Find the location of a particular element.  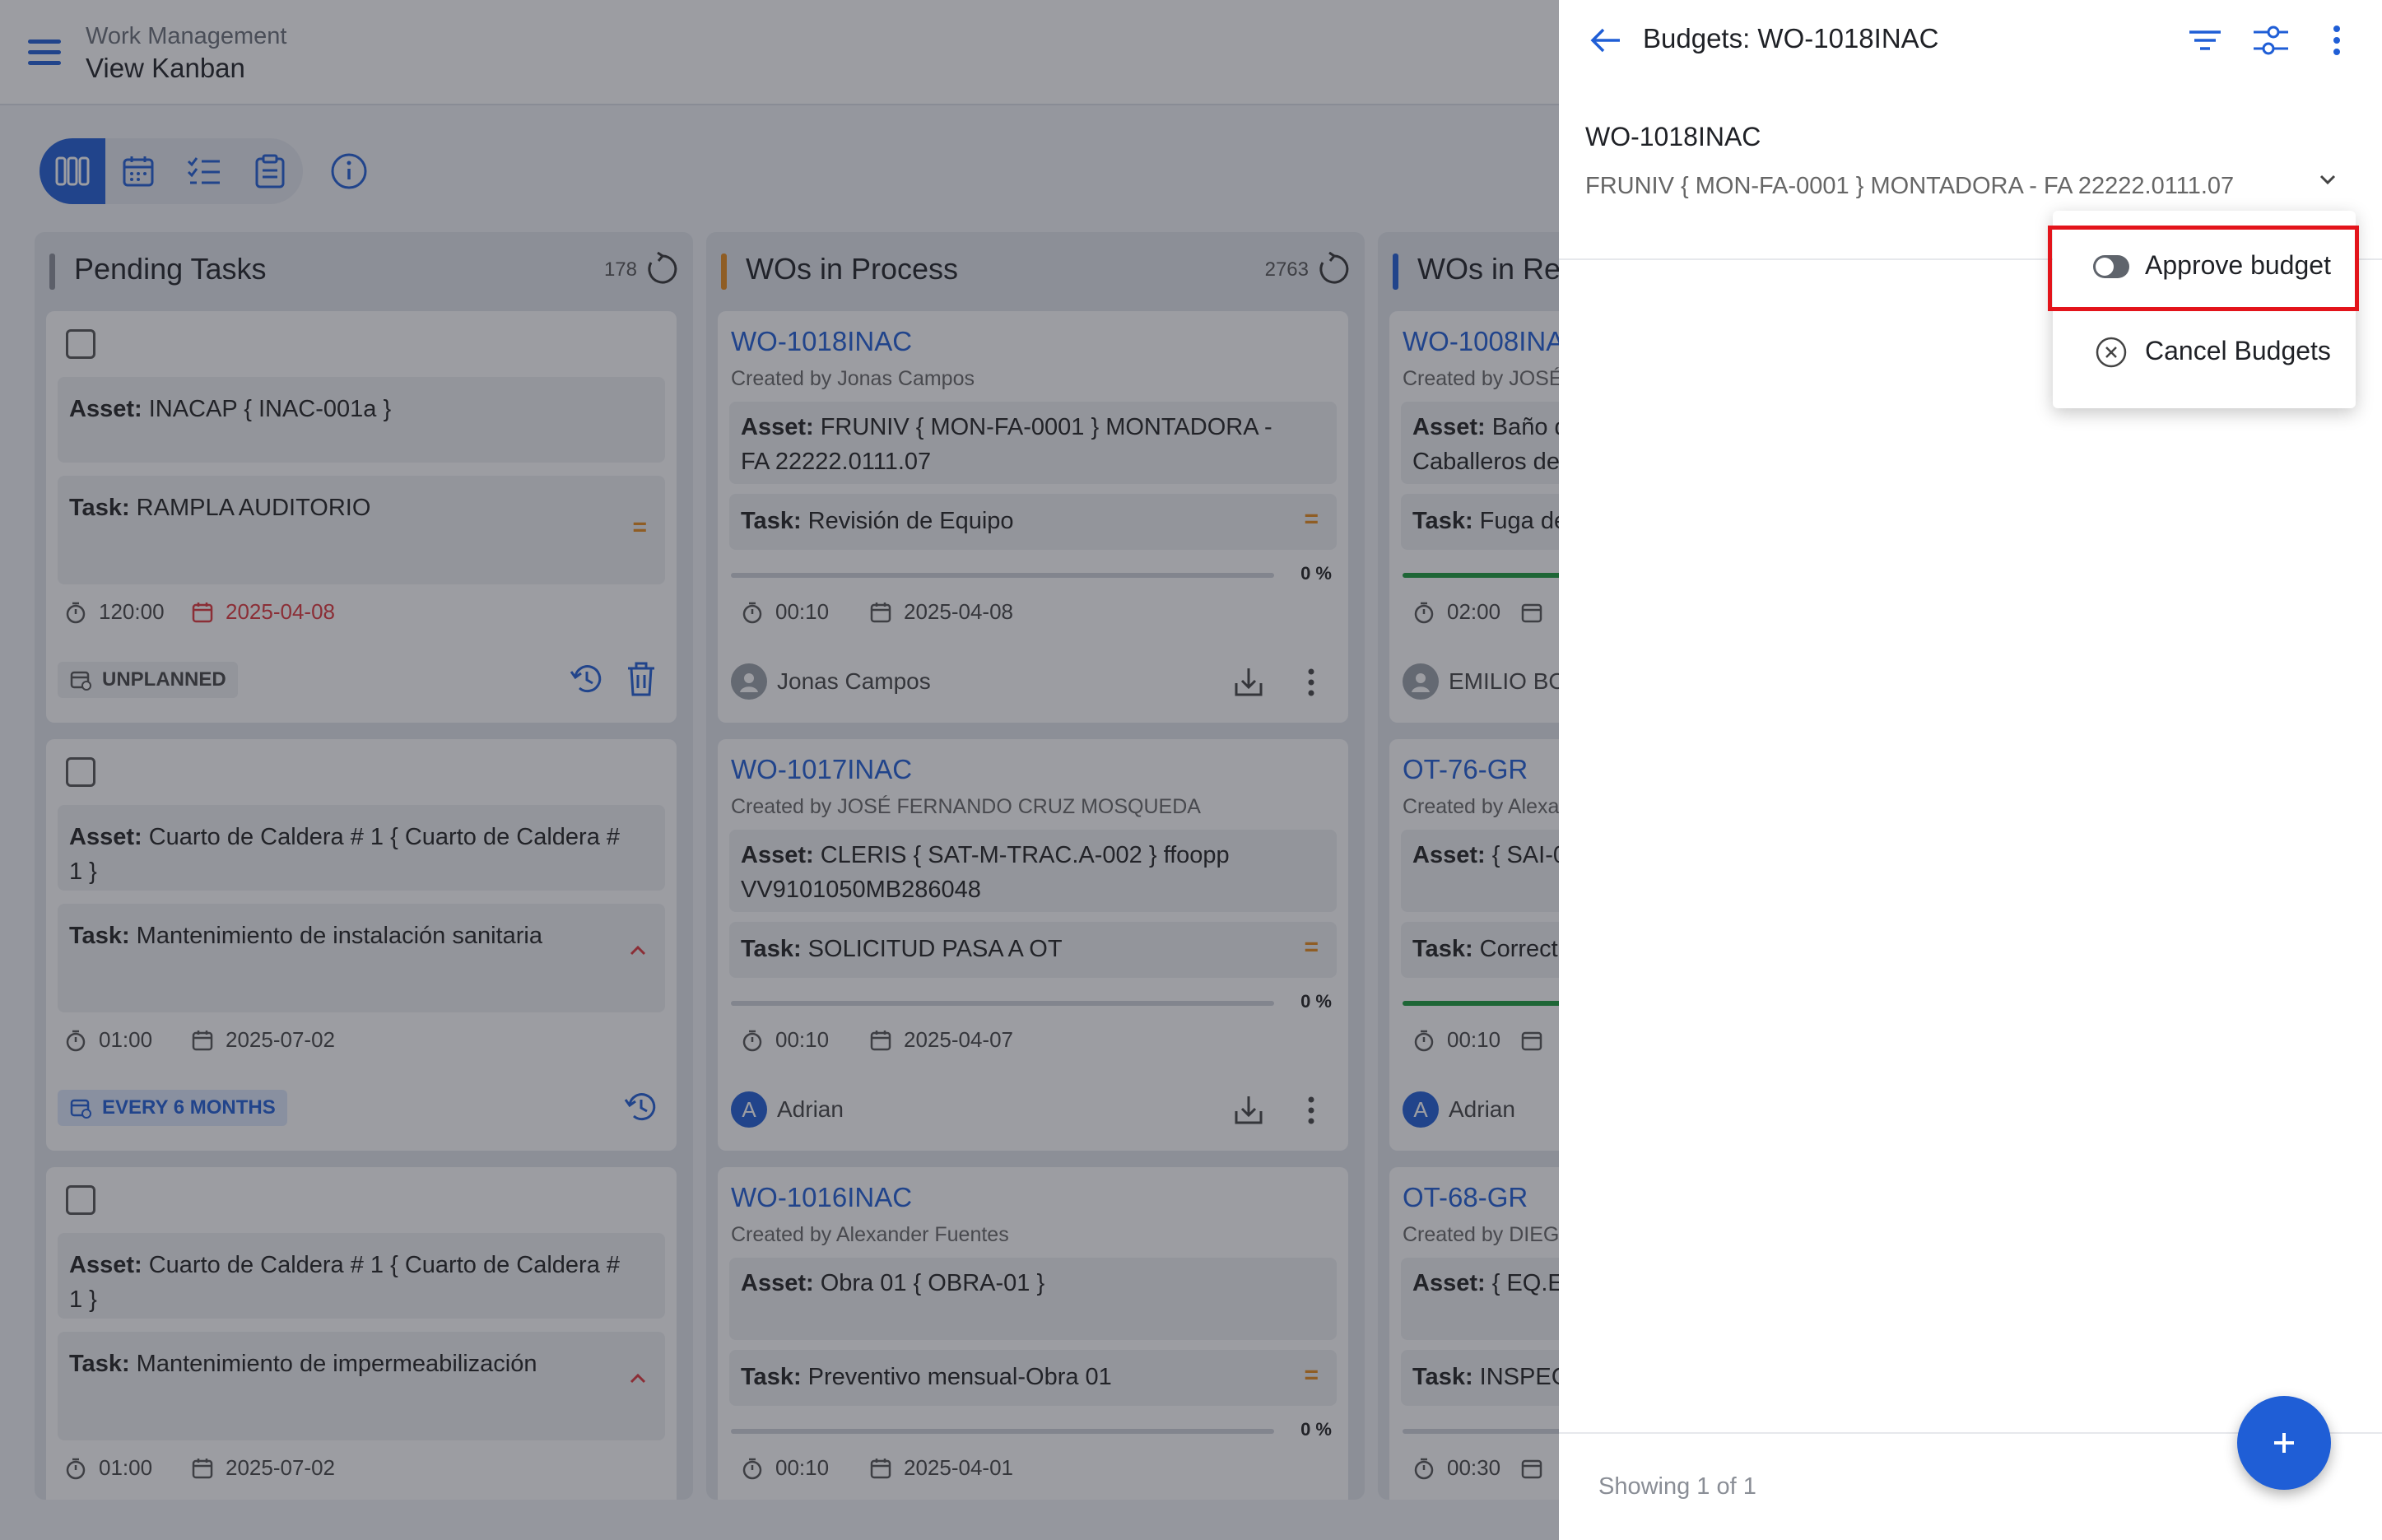

menu-item-cancel-budgets: Cancel Budgets is located at coordinates (2204, 352).